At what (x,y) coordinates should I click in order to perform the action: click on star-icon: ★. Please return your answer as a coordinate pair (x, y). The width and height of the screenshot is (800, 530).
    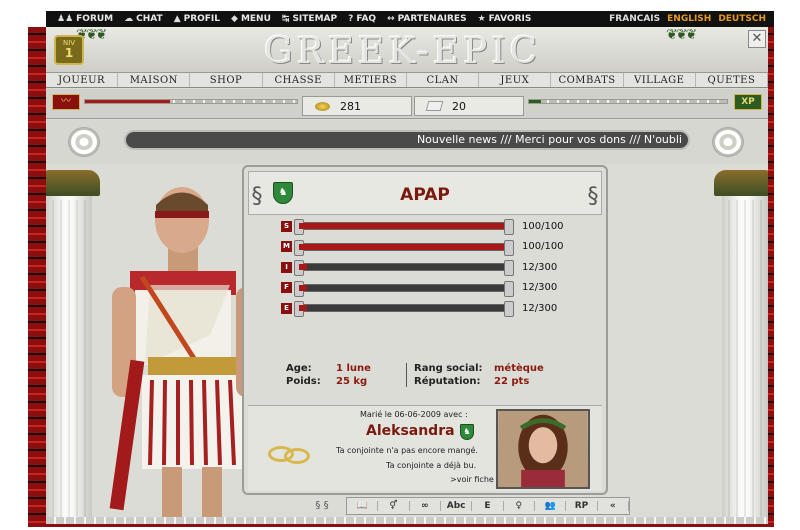
    Looking at the image, I should click on (481, 19).